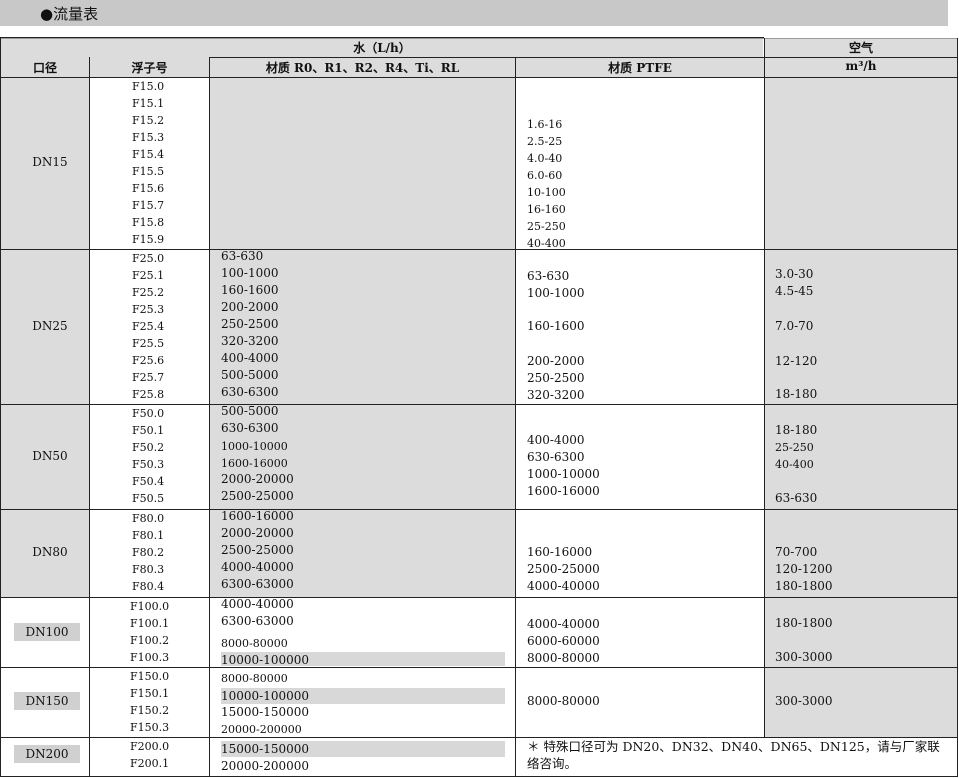 The height and width of the screenshot is (778, 959). Describe the element at coordinates (563, 491) in the screenshot. I see `ptfe-range: 1600-16000` at that location.